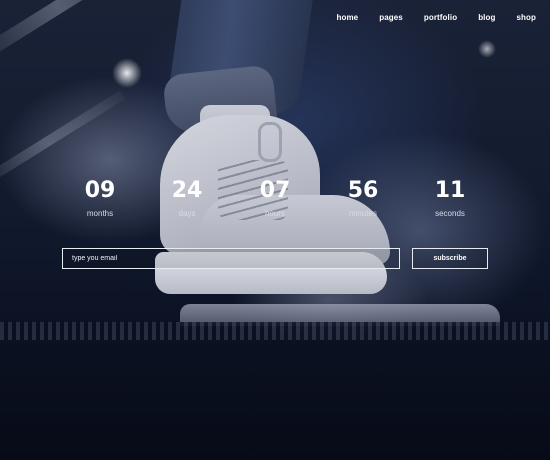 The image size is (550, 460). I want to click on subscribe-button: subscribe, so click(450, 258).